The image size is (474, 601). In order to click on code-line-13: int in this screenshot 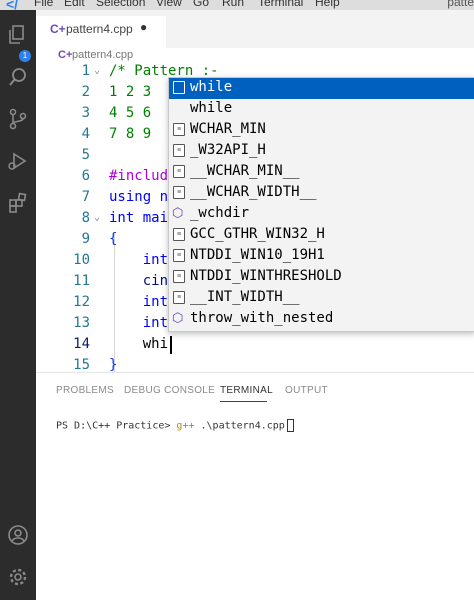, I will do `click(139, 323)`.